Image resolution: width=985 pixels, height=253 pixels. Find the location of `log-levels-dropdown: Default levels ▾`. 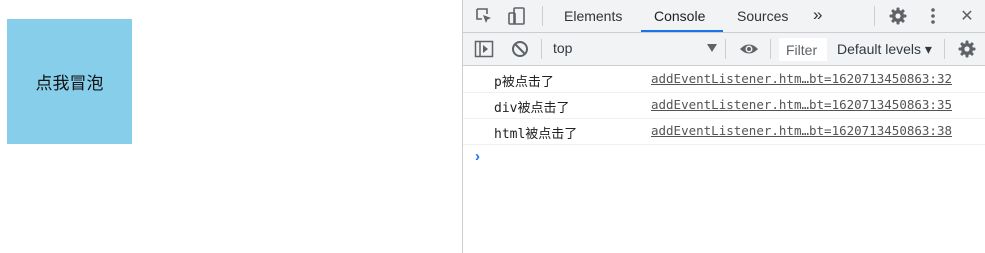

log-levels-dropdown: Default levels ▾ is located at coordinates (885, 49).